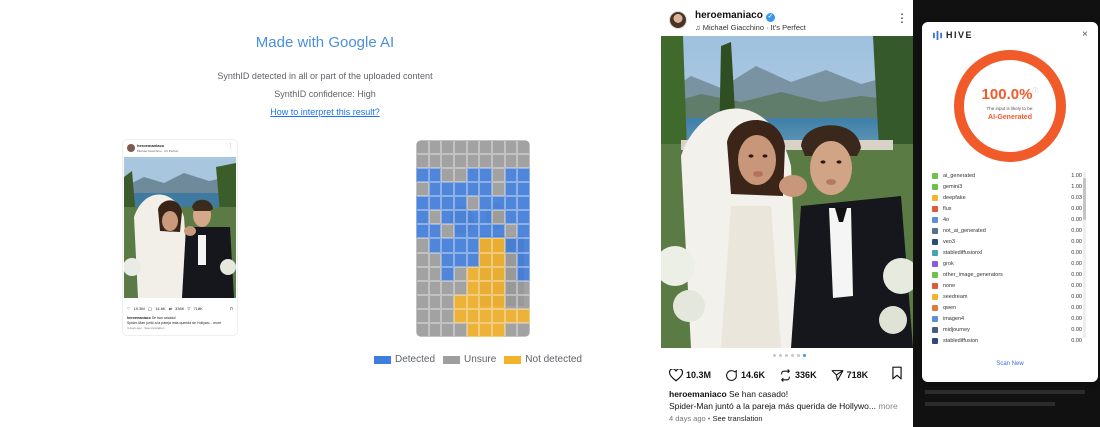  Describe the element at coordinates (1010, 364) in the screenshot. I see `scan-new-button: Scan New` at that location.